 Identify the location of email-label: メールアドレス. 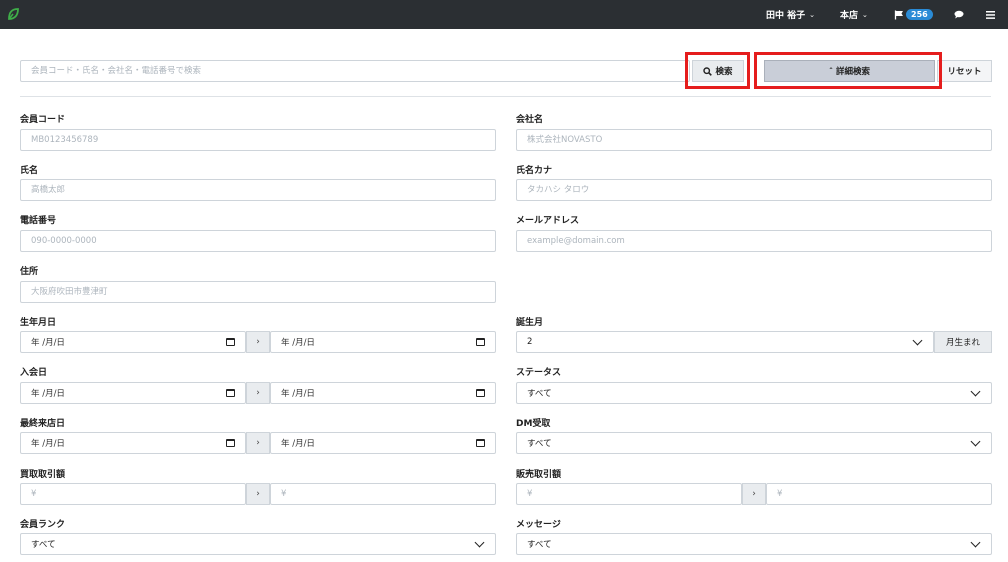
(548, 221).